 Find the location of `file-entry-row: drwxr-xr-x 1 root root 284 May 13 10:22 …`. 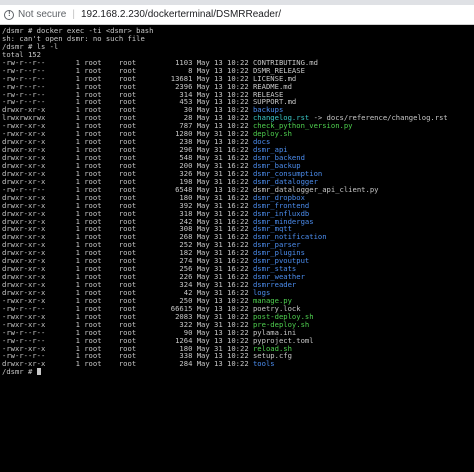

file-entry-row: drwxr-xr-x 1 root root 284 May 13 10:22 … is located at coordinates (238, 364).